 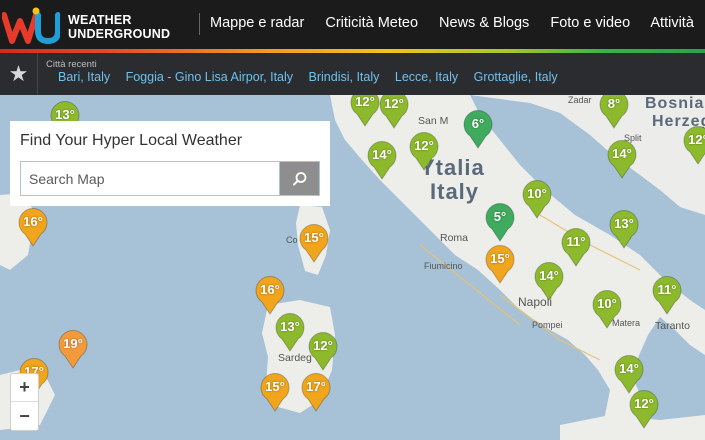 I want to click on map-label-co: Co, so click(x=292, y=240).